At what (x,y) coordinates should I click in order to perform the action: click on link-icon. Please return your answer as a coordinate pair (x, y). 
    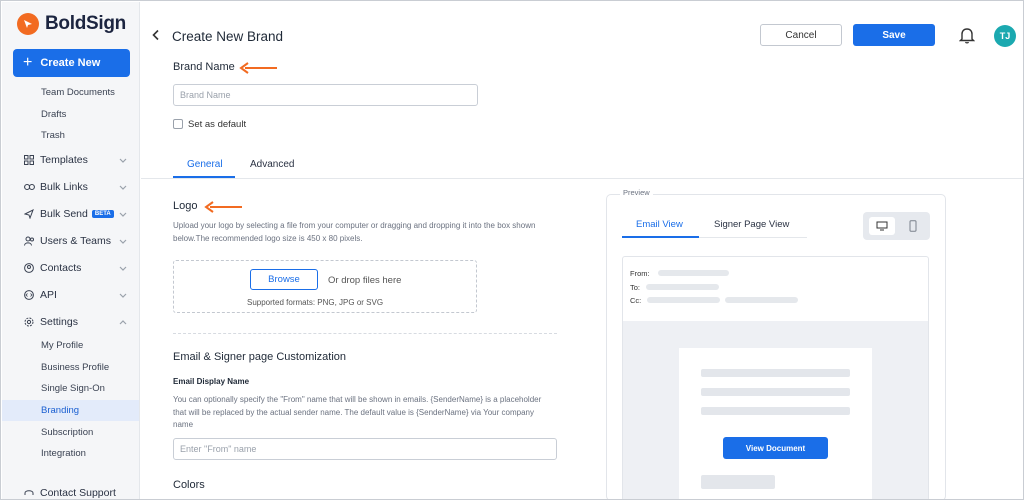
    Looking at the image, I should click on (29, 187).